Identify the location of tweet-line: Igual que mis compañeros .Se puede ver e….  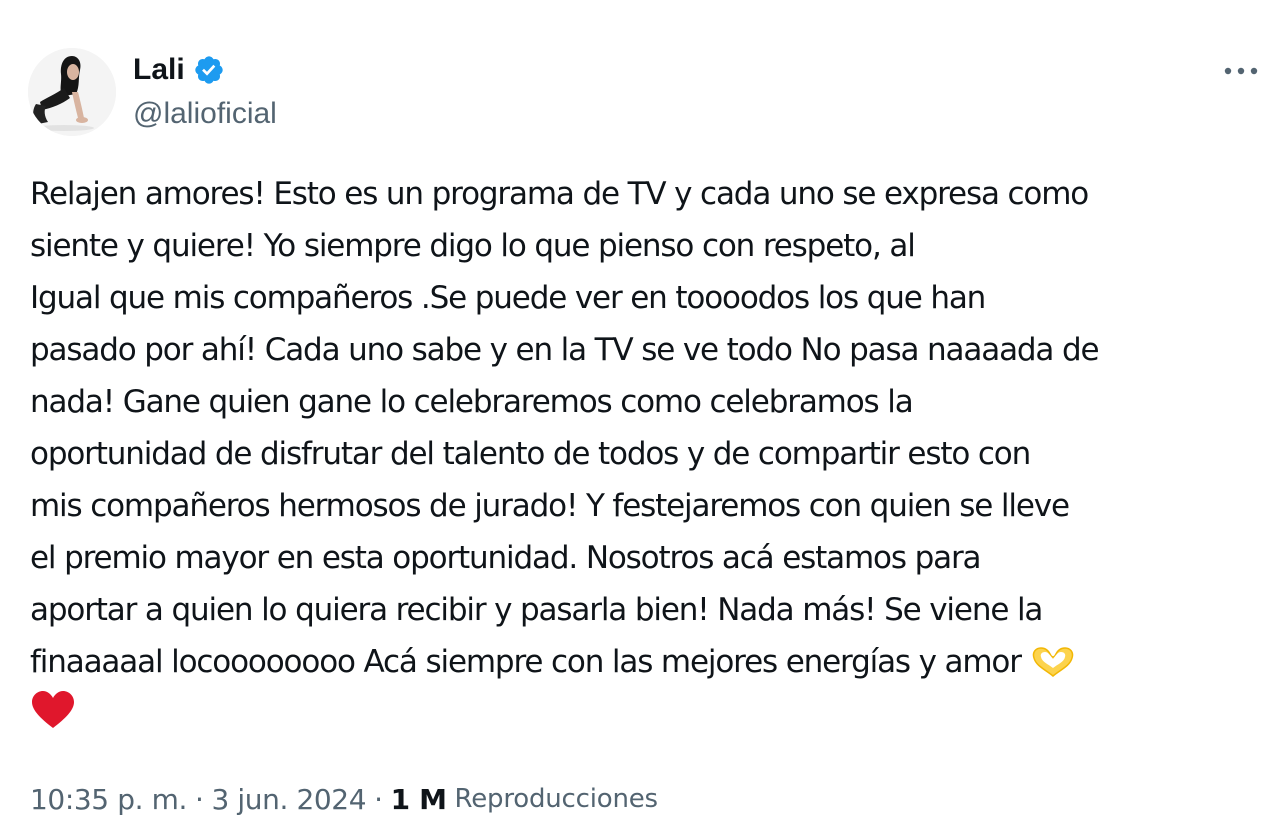
(508, 298).